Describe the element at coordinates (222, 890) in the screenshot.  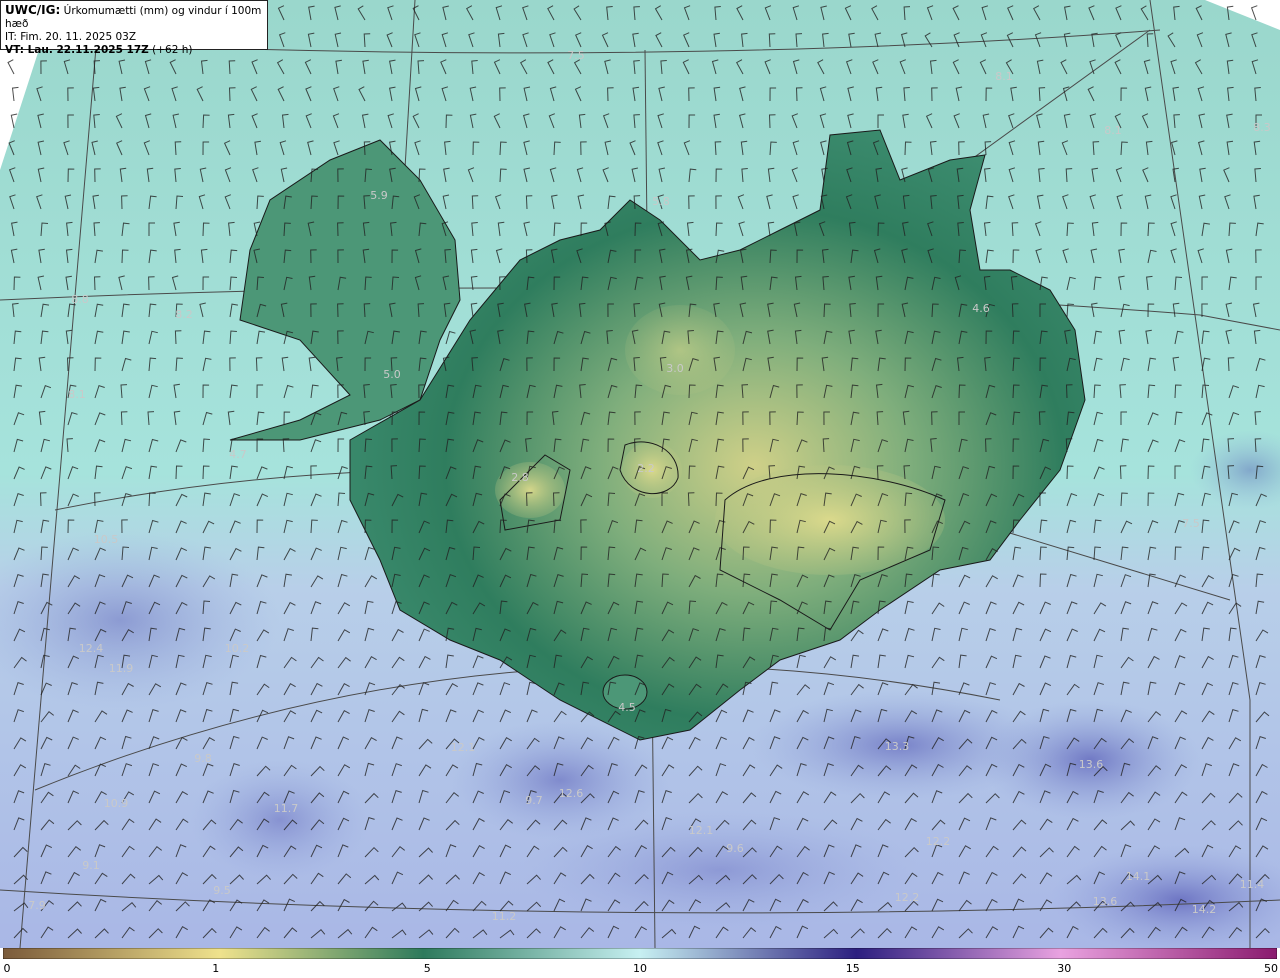
I see `precip-value-label: 9.5` at that location.